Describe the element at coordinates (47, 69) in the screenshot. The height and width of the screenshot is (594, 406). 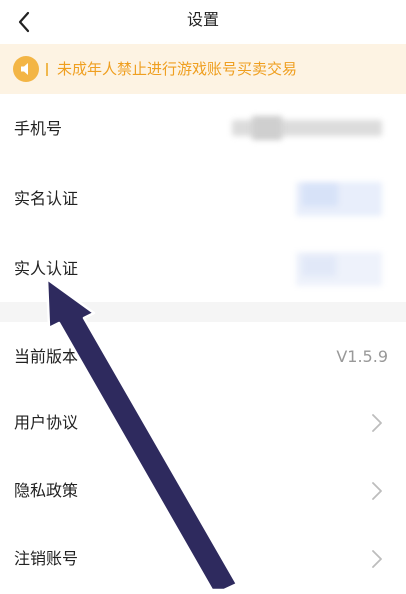
I see `notice-separator` at that location.